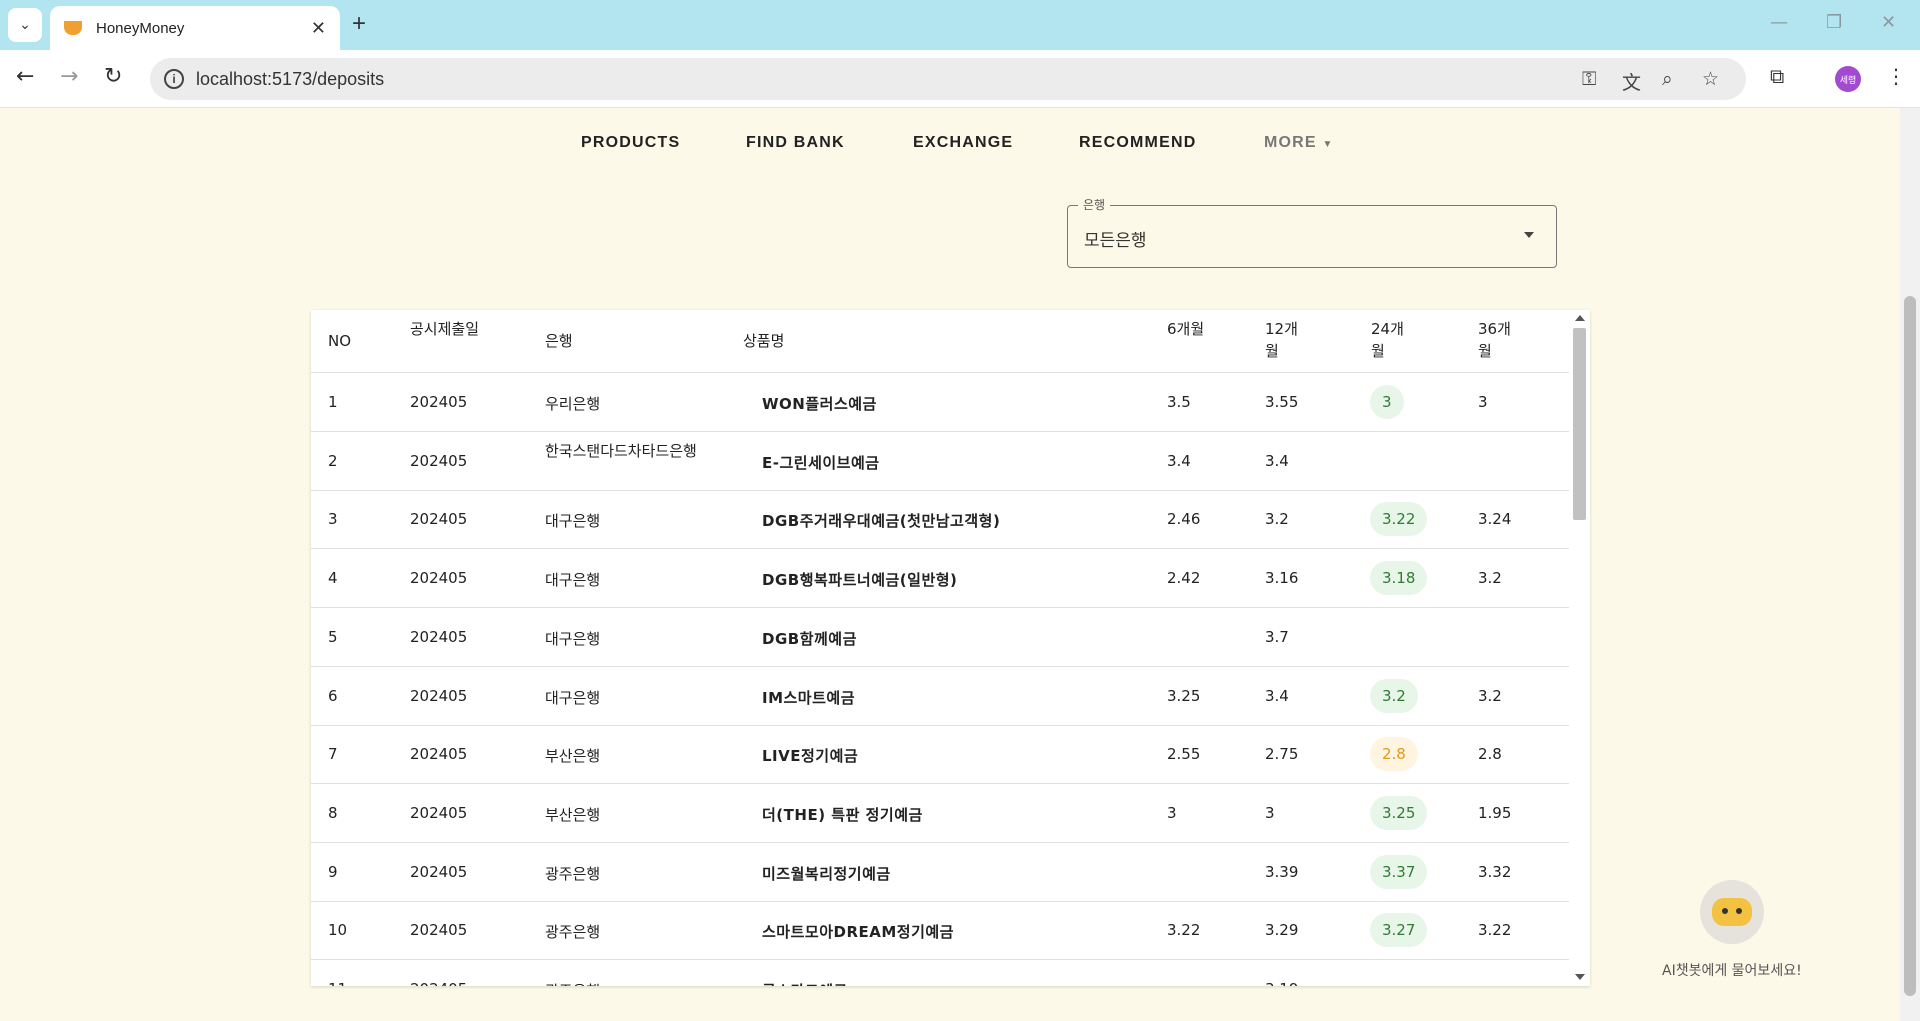 The height and width of the screenshot is (1021, 1920). Describe the element at coordinates (1579, 648) in the screenshot. I see `table-scrollbar` at that location.